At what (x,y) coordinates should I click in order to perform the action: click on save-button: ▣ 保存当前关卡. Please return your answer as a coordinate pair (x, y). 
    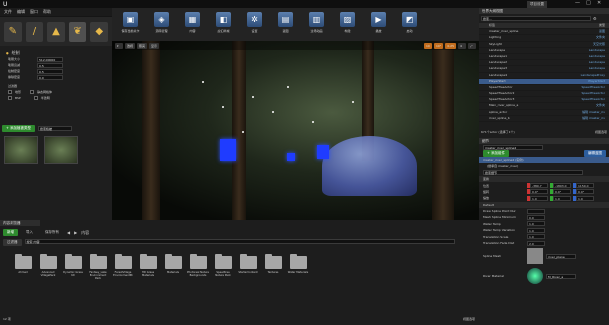
    Looking at the image, I should click on (130, 24).